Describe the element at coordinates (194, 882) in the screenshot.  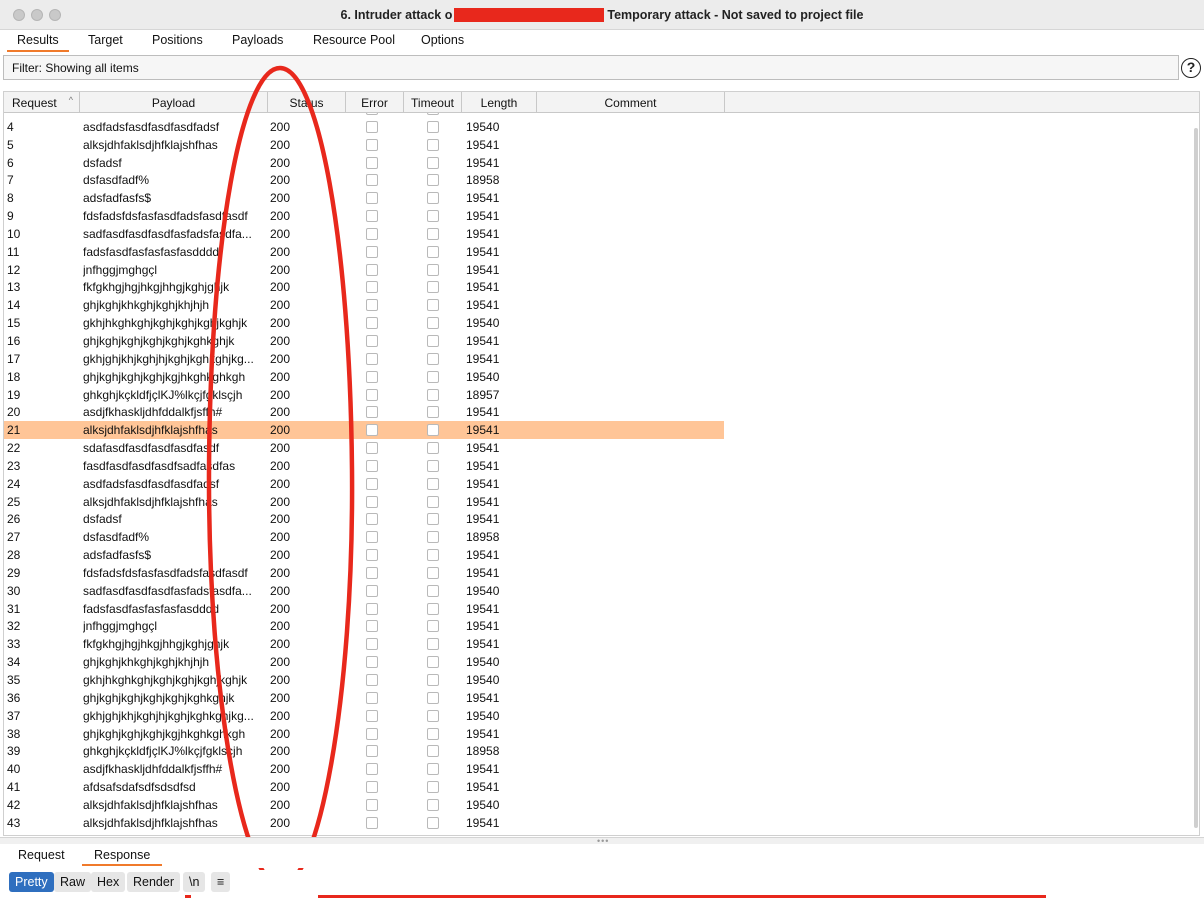
I see `newline-toggle-button: \n` at that location.